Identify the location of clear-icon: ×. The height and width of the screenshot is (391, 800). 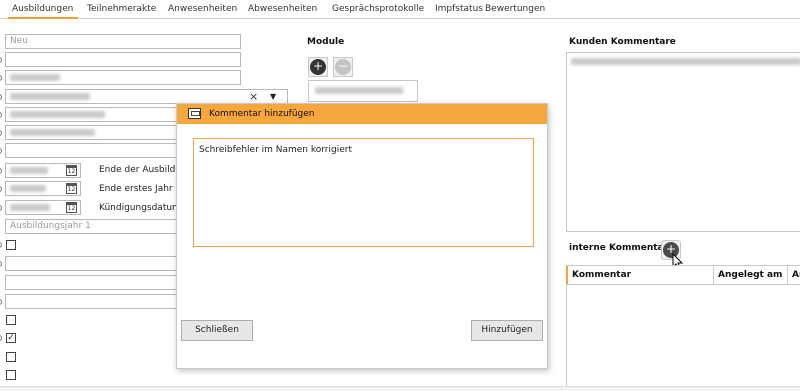
(253, 96).